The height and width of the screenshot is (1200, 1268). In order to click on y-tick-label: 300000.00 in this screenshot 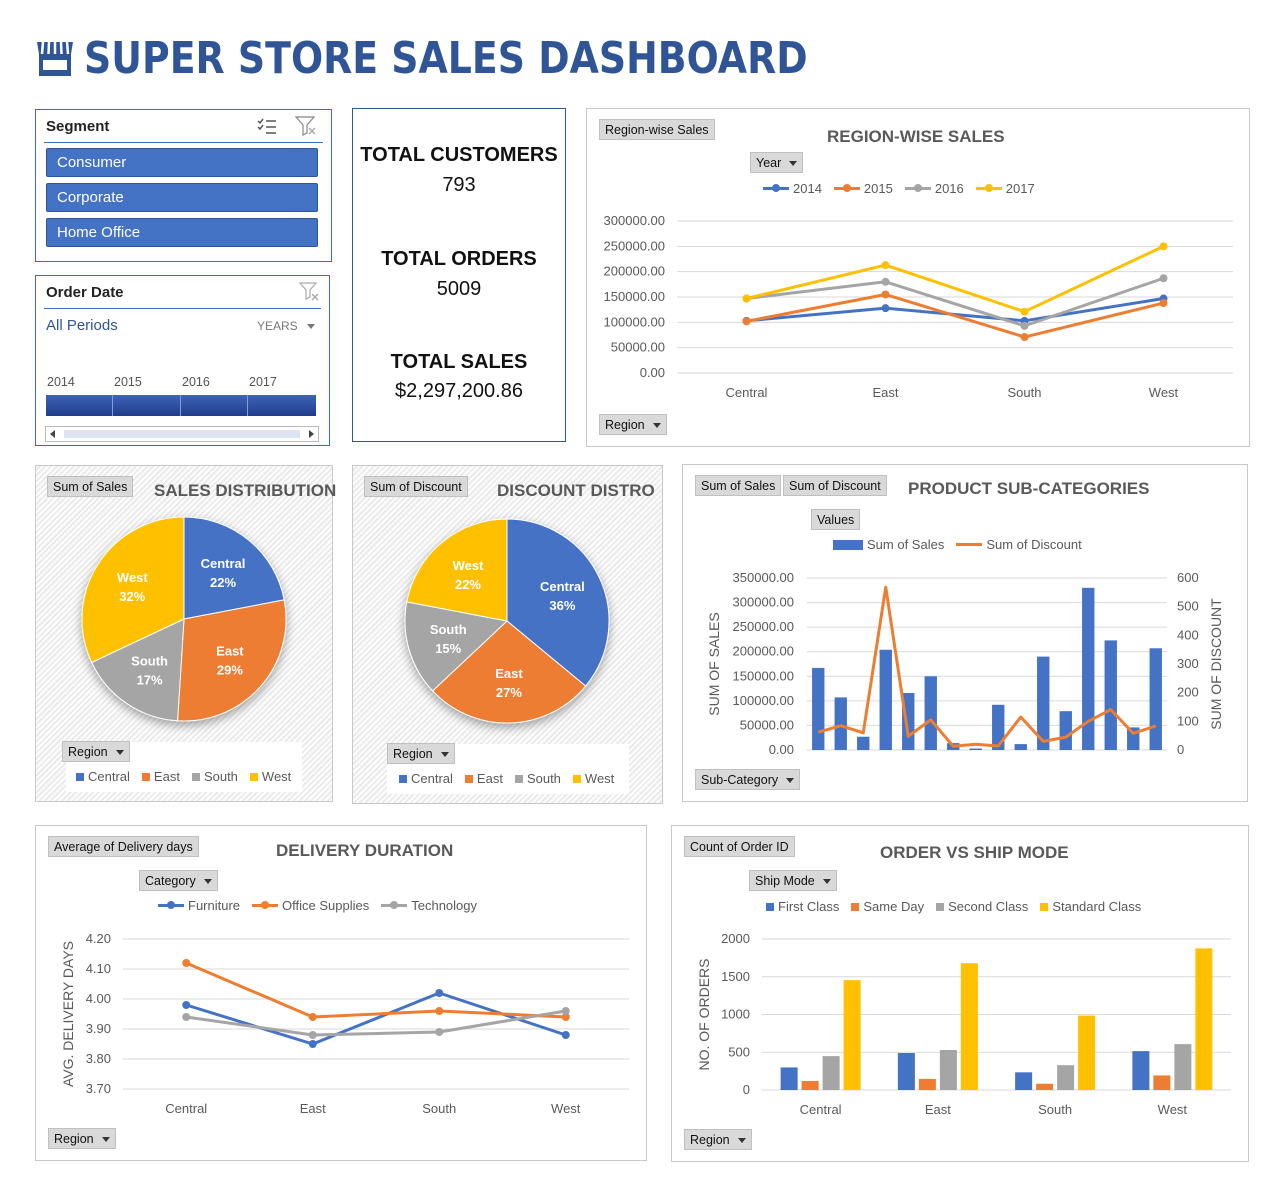, I will do `click(634, 220)`.